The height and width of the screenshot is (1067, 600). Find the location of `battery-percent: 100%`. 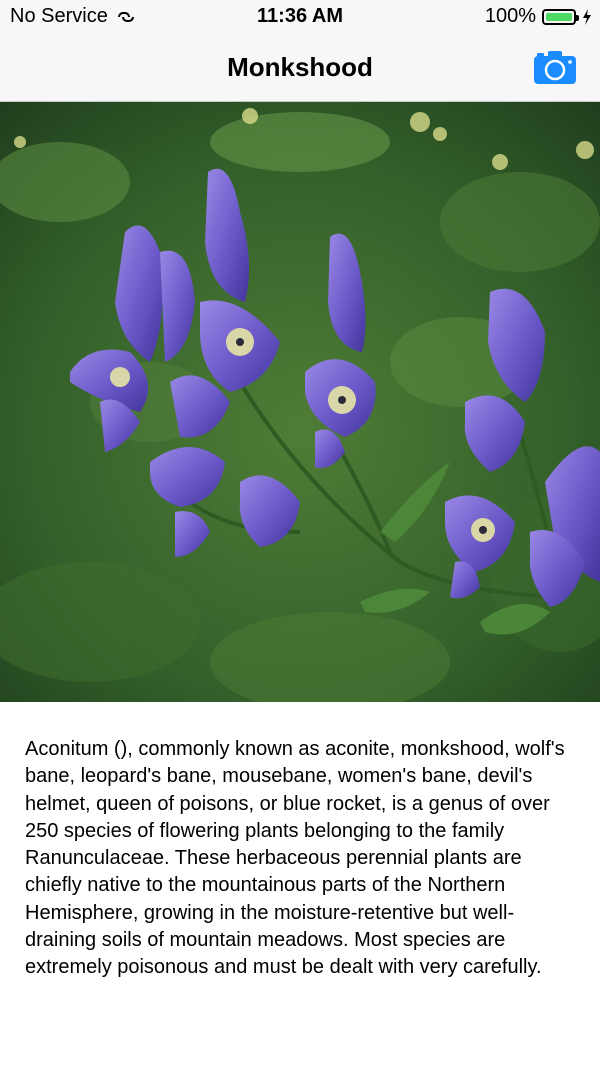

battery-percent: 100% is located at coordinates (510, 16).